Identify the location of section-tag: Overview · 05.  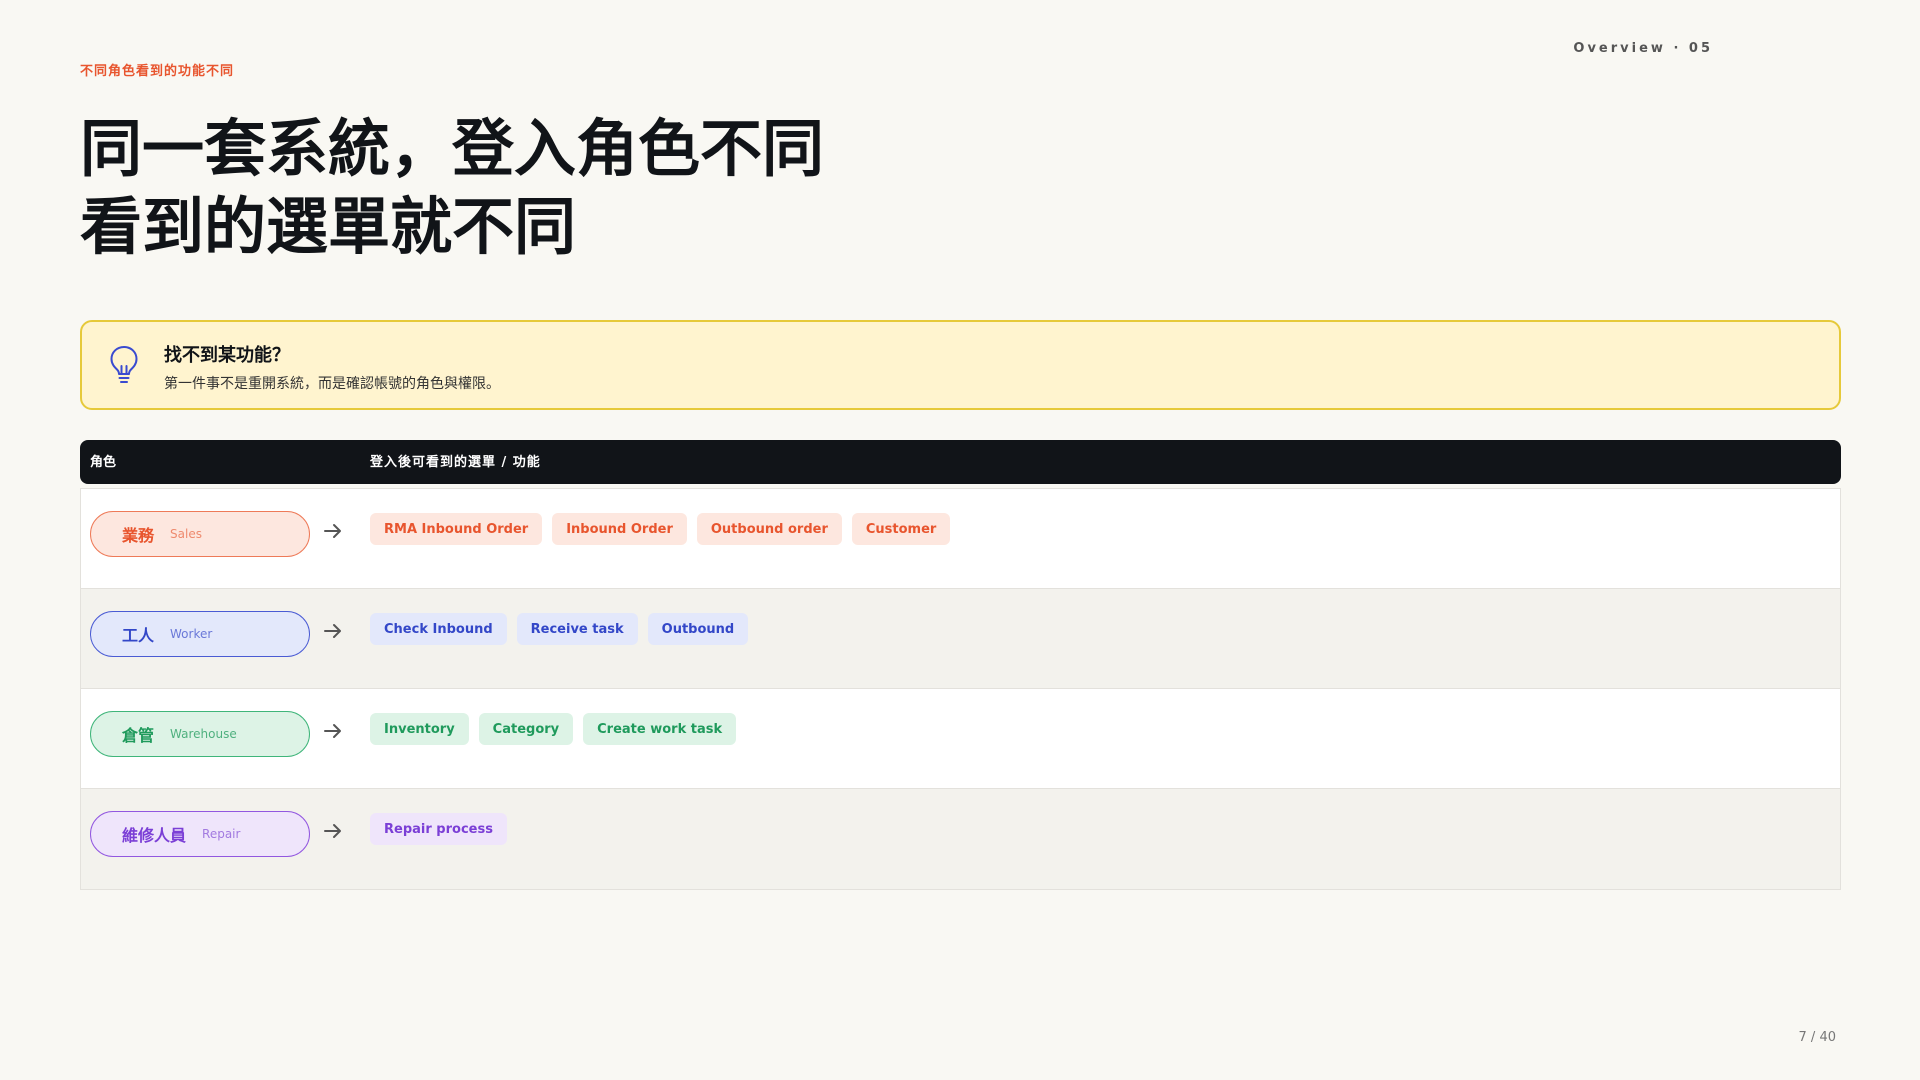
(1643, 48).